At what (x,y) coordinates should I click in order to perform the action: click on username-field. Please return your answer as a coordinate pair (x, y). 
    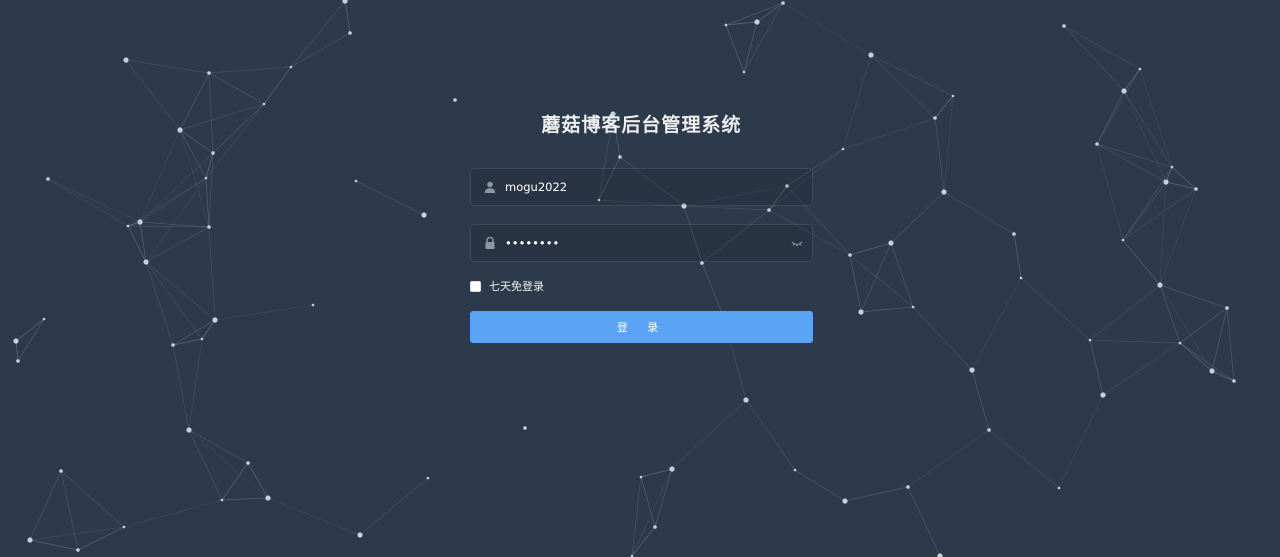
    Looking at the image, I should click on (641, 187).